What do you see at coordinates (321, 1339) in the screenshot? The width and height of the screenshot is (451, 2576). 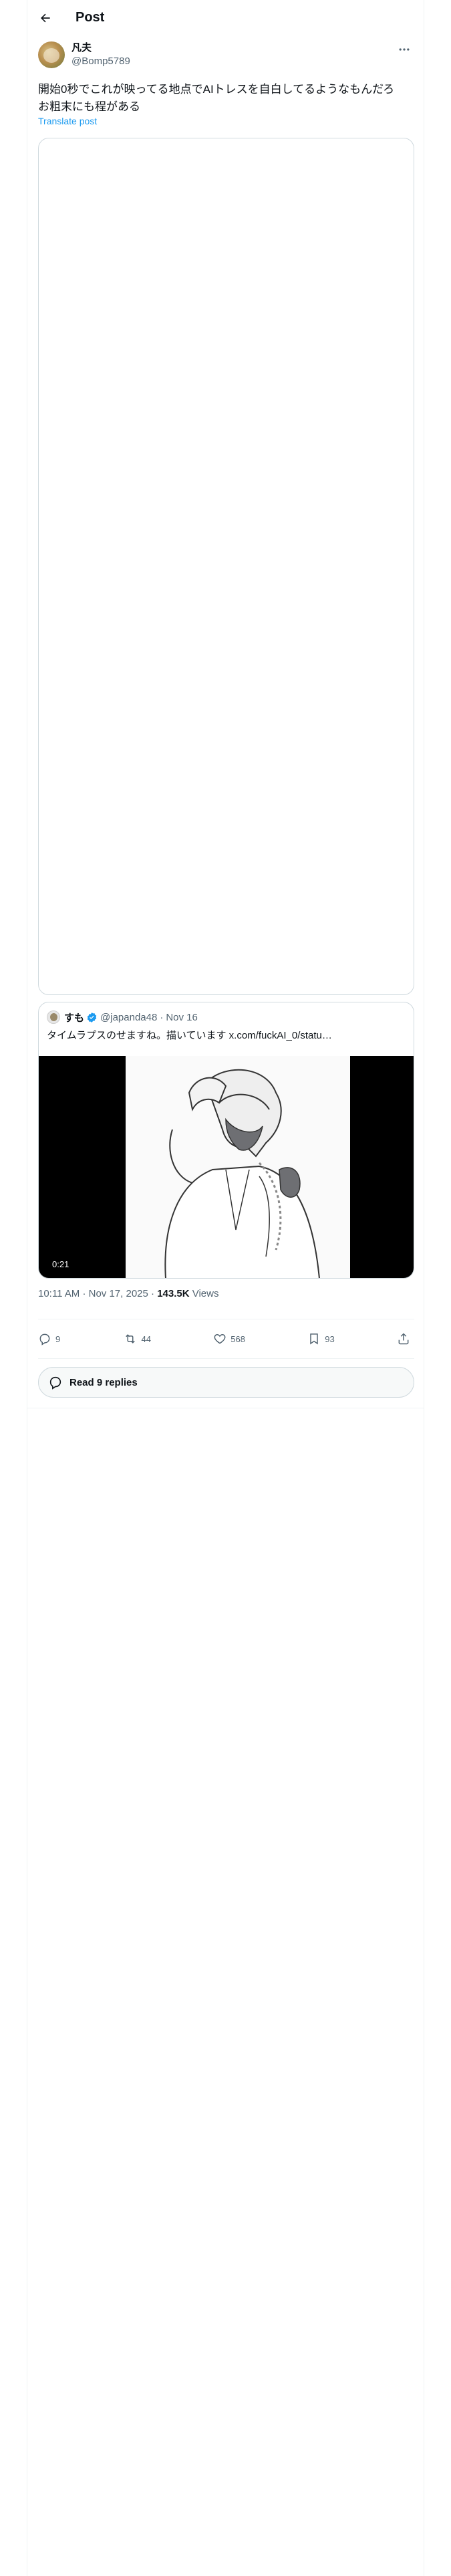 I see `bookmark-button: 93` at bounding box center [321, 1339].